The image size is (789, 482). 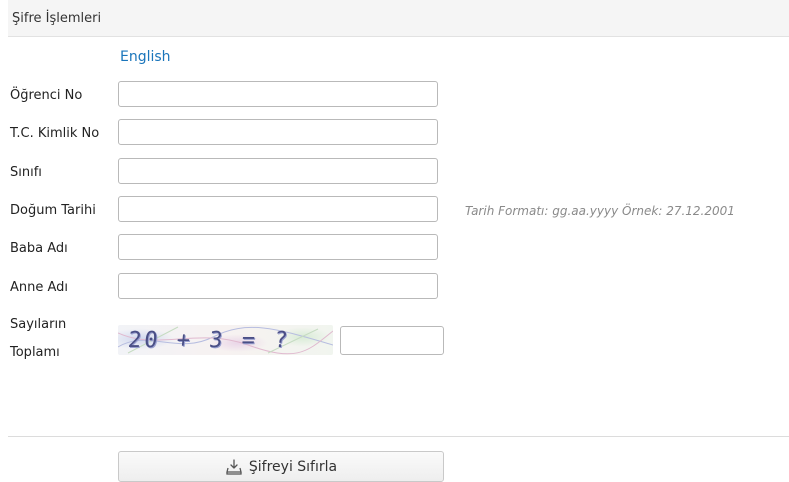 I want to click on reset-password-label: Şifreyi Sıfırla, so click(x=293, y=466).